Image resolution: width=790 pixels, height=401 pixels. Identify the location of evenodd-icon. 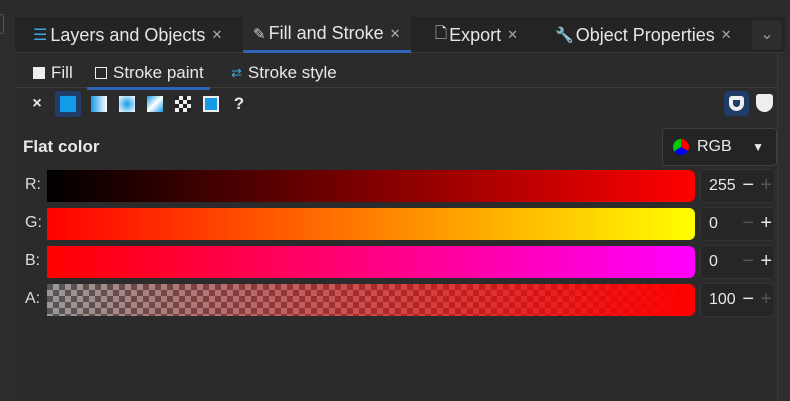
(736, 103).